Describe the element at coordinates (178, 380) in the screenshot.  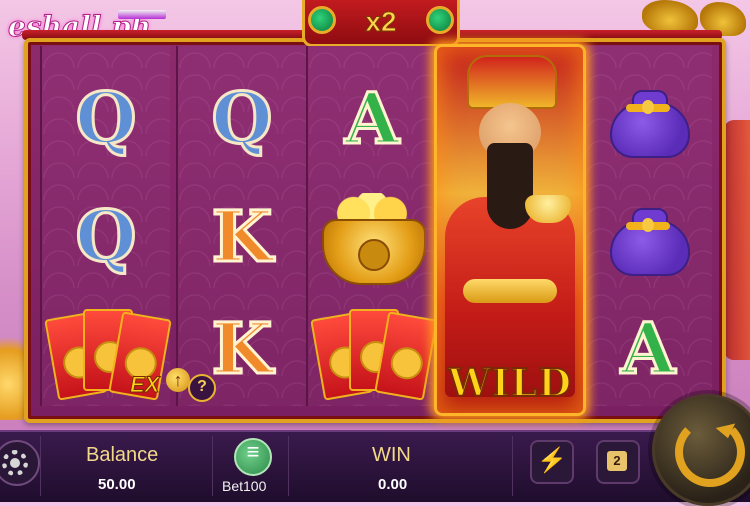
I see `up-arrow-icon: ↑` at that location.